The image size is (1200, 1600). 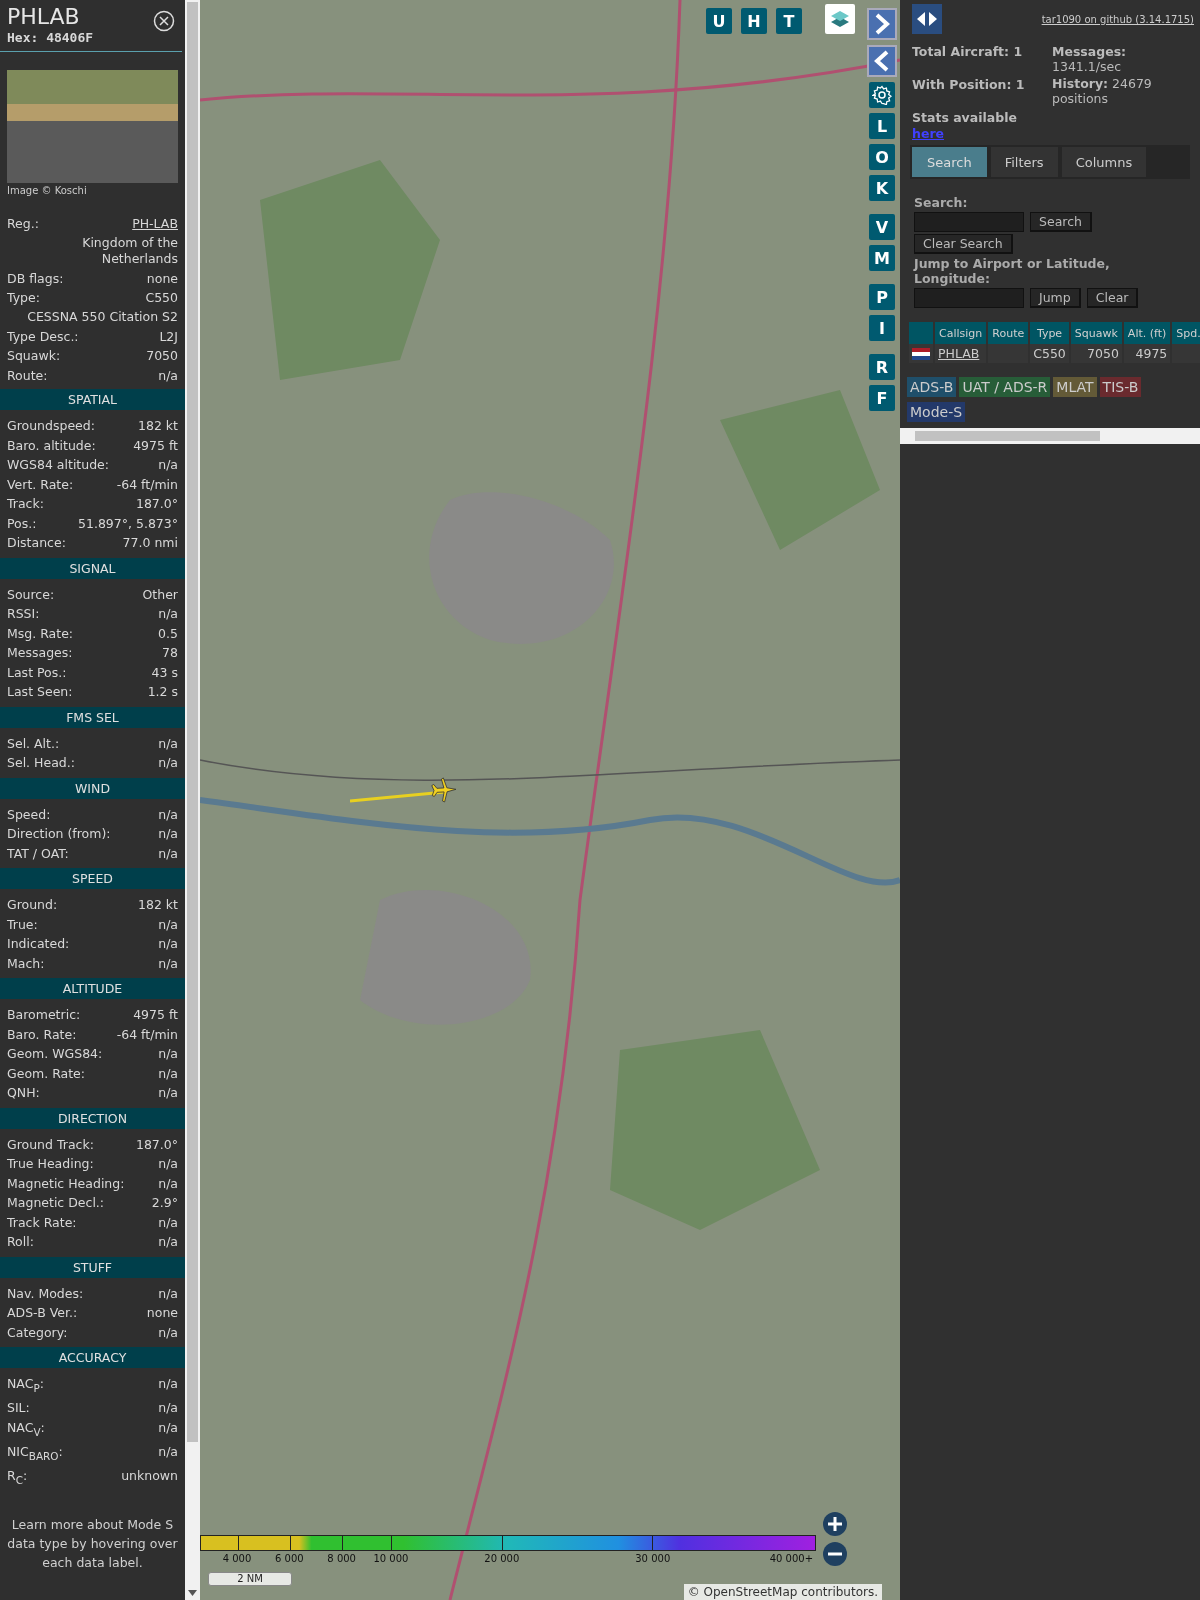 What do you see at coordinates (102, 316) in the screenshot?
I see `field-value: CESSNA 550 Citation S2` at bounding box center [102, 316].